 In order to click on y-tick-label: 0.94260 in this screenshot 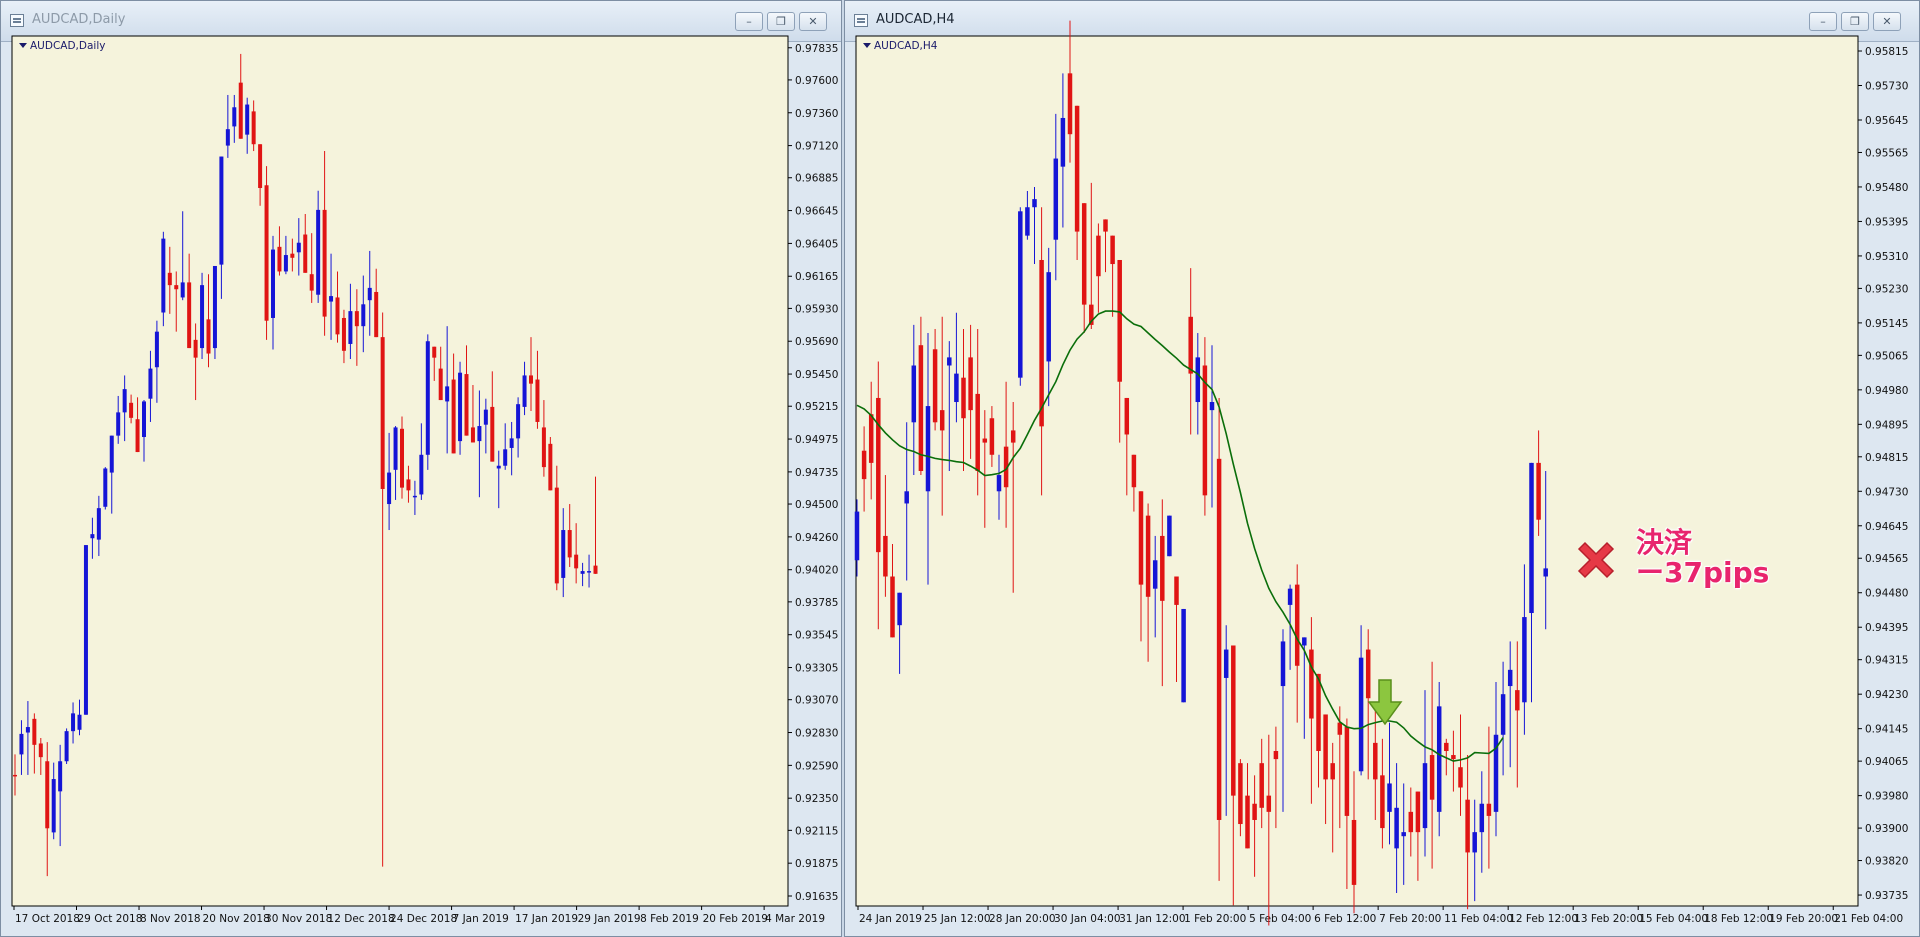, I will do `click(816, 538)`.